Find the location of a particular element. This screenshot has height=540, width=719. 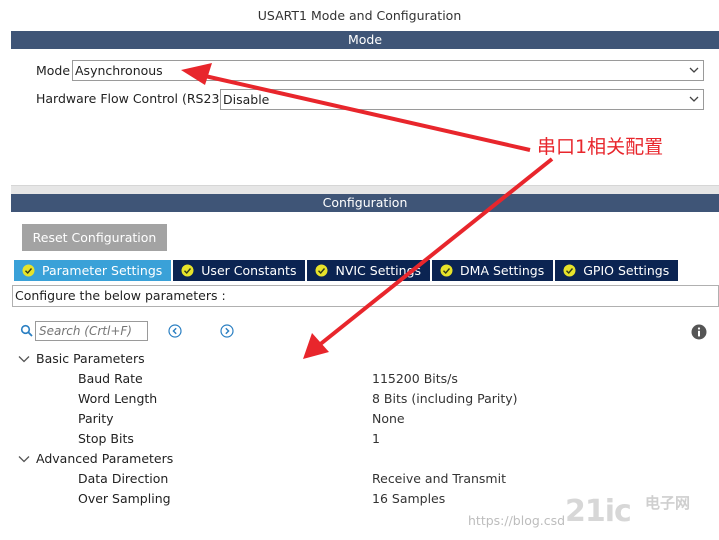

param-value: 115200 Bits/s is located at coordinates (415, 378).